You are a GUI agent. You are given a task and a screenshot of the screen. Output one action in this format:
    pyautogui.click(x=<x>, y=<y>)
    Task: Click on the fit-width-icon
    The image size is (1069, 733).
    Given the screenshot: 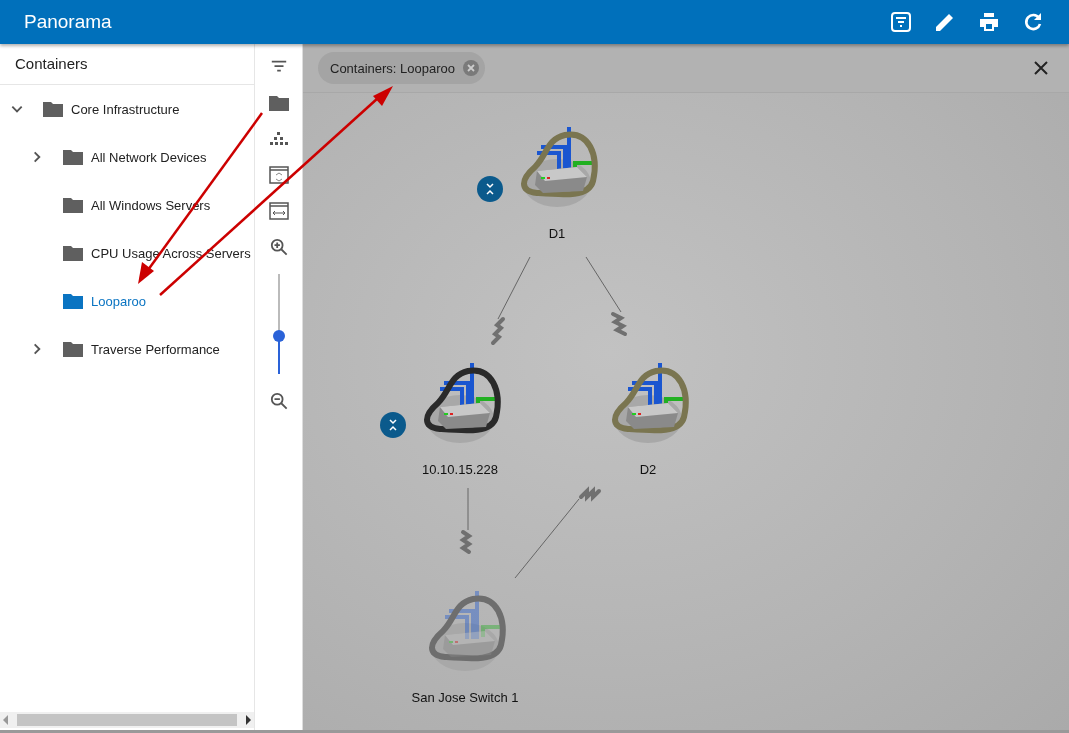 What is the action you would take?
    pyautogui.click(x=278, y=211)
    